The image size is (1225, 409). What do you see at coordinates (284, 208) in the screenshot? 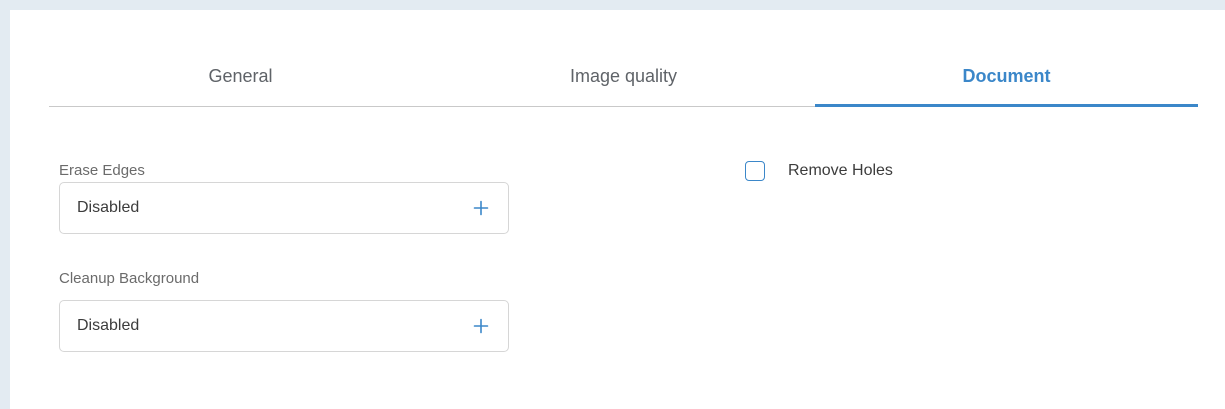
I see `erase-edges-field: Disabled` at bounding box center [284, 208].